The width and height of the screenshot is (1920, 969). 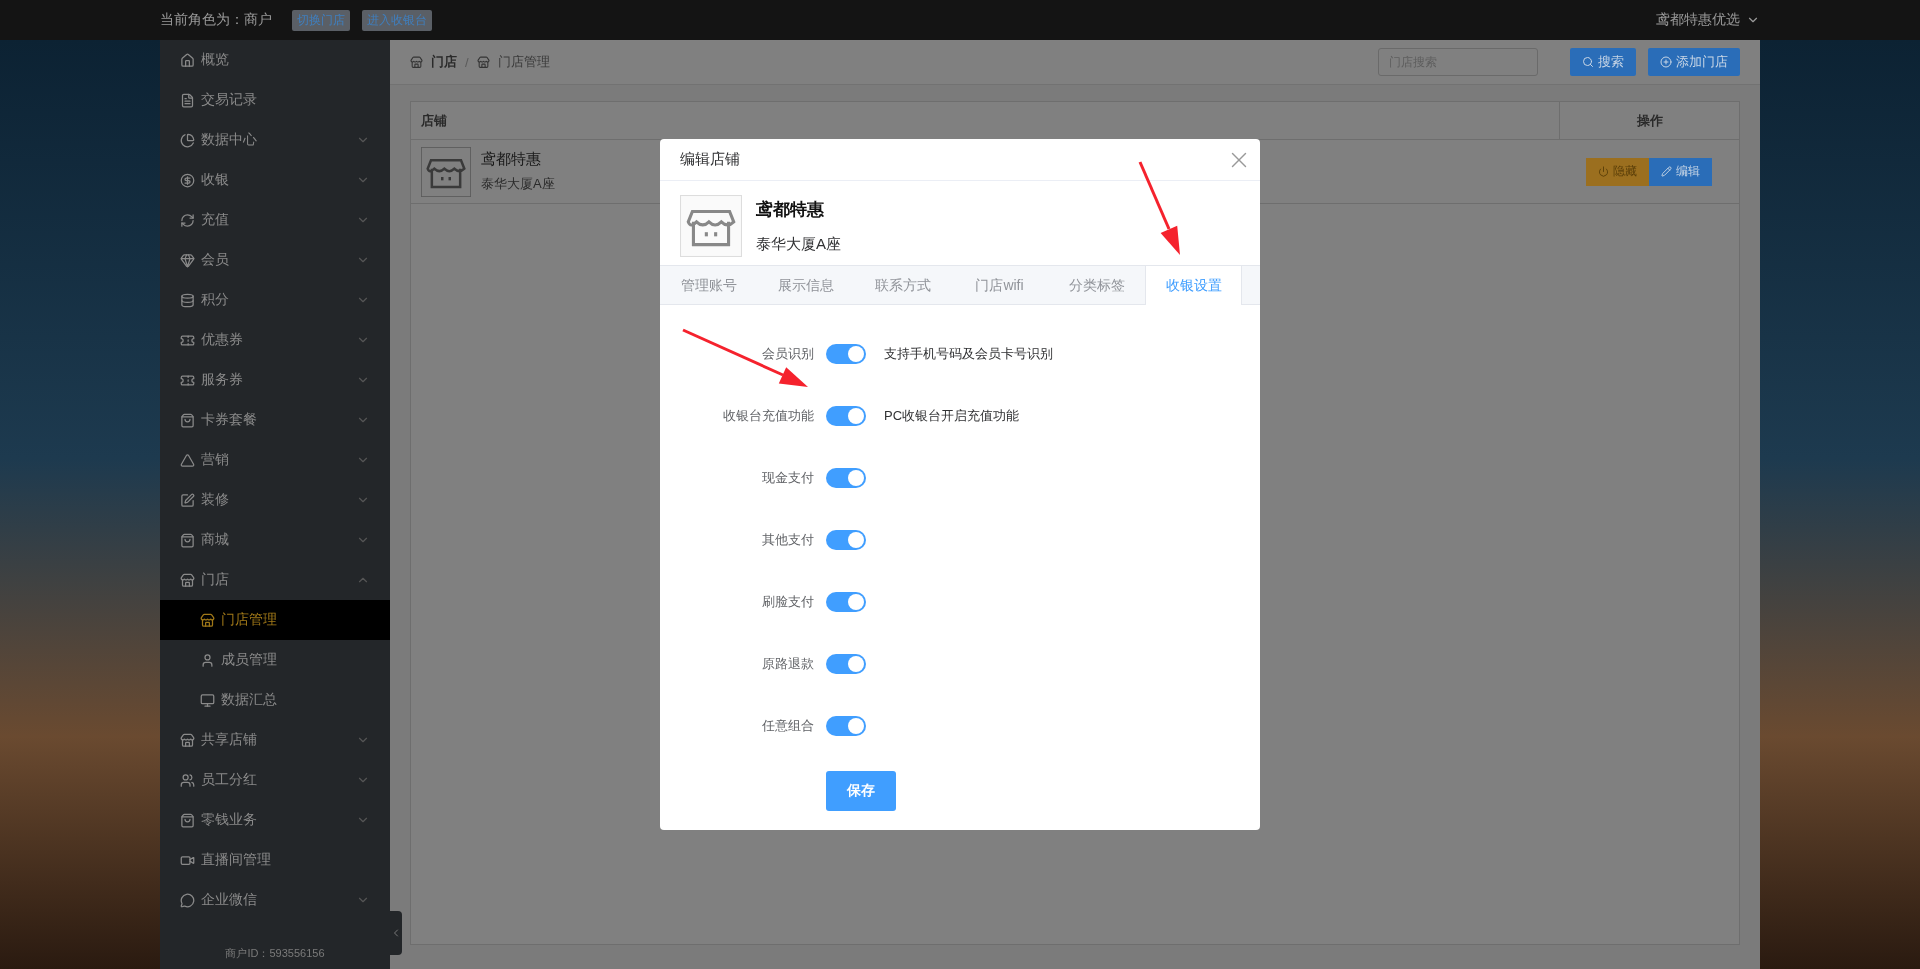 I want to click on edit-icon, so click(x=187, y=500).